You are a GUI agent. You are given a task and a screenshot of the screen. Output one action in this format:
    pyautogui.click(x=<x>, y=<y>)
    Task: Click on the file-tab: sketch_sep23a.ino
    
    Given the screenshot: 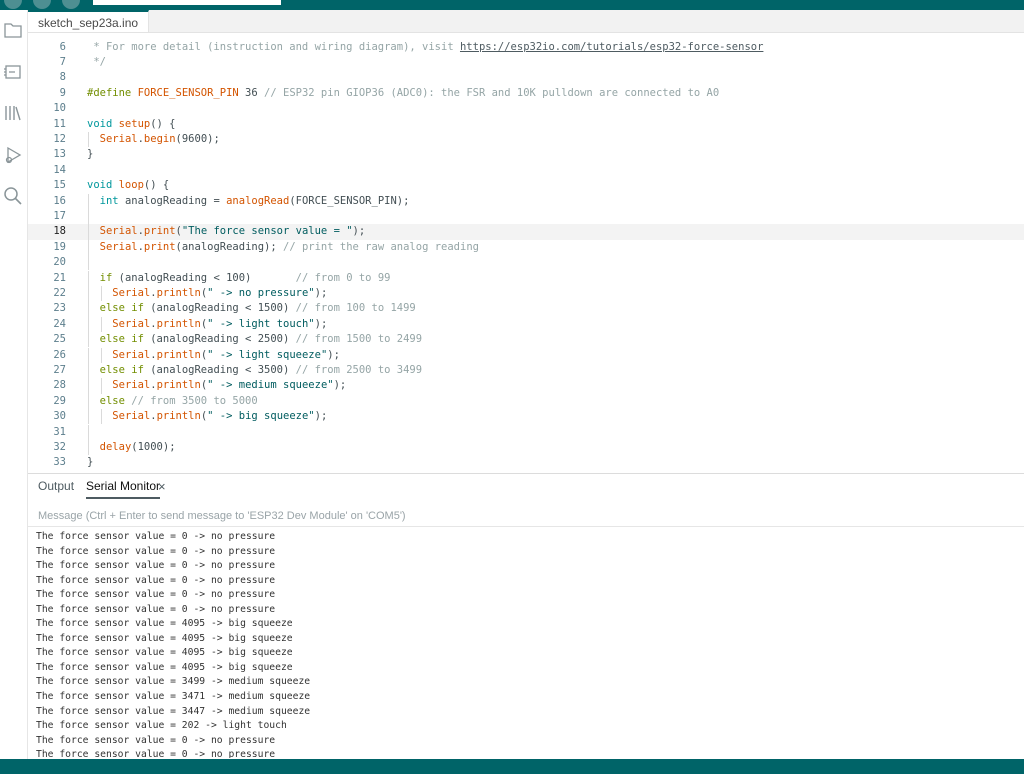 What is the action you would take?
    pyautogui.click(x=89, y=21)
    